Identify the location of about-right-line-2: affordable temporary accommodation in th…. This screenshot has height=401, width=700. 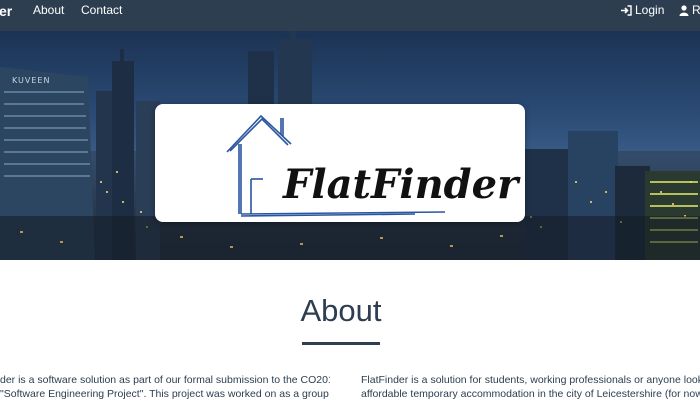
(530, 394).